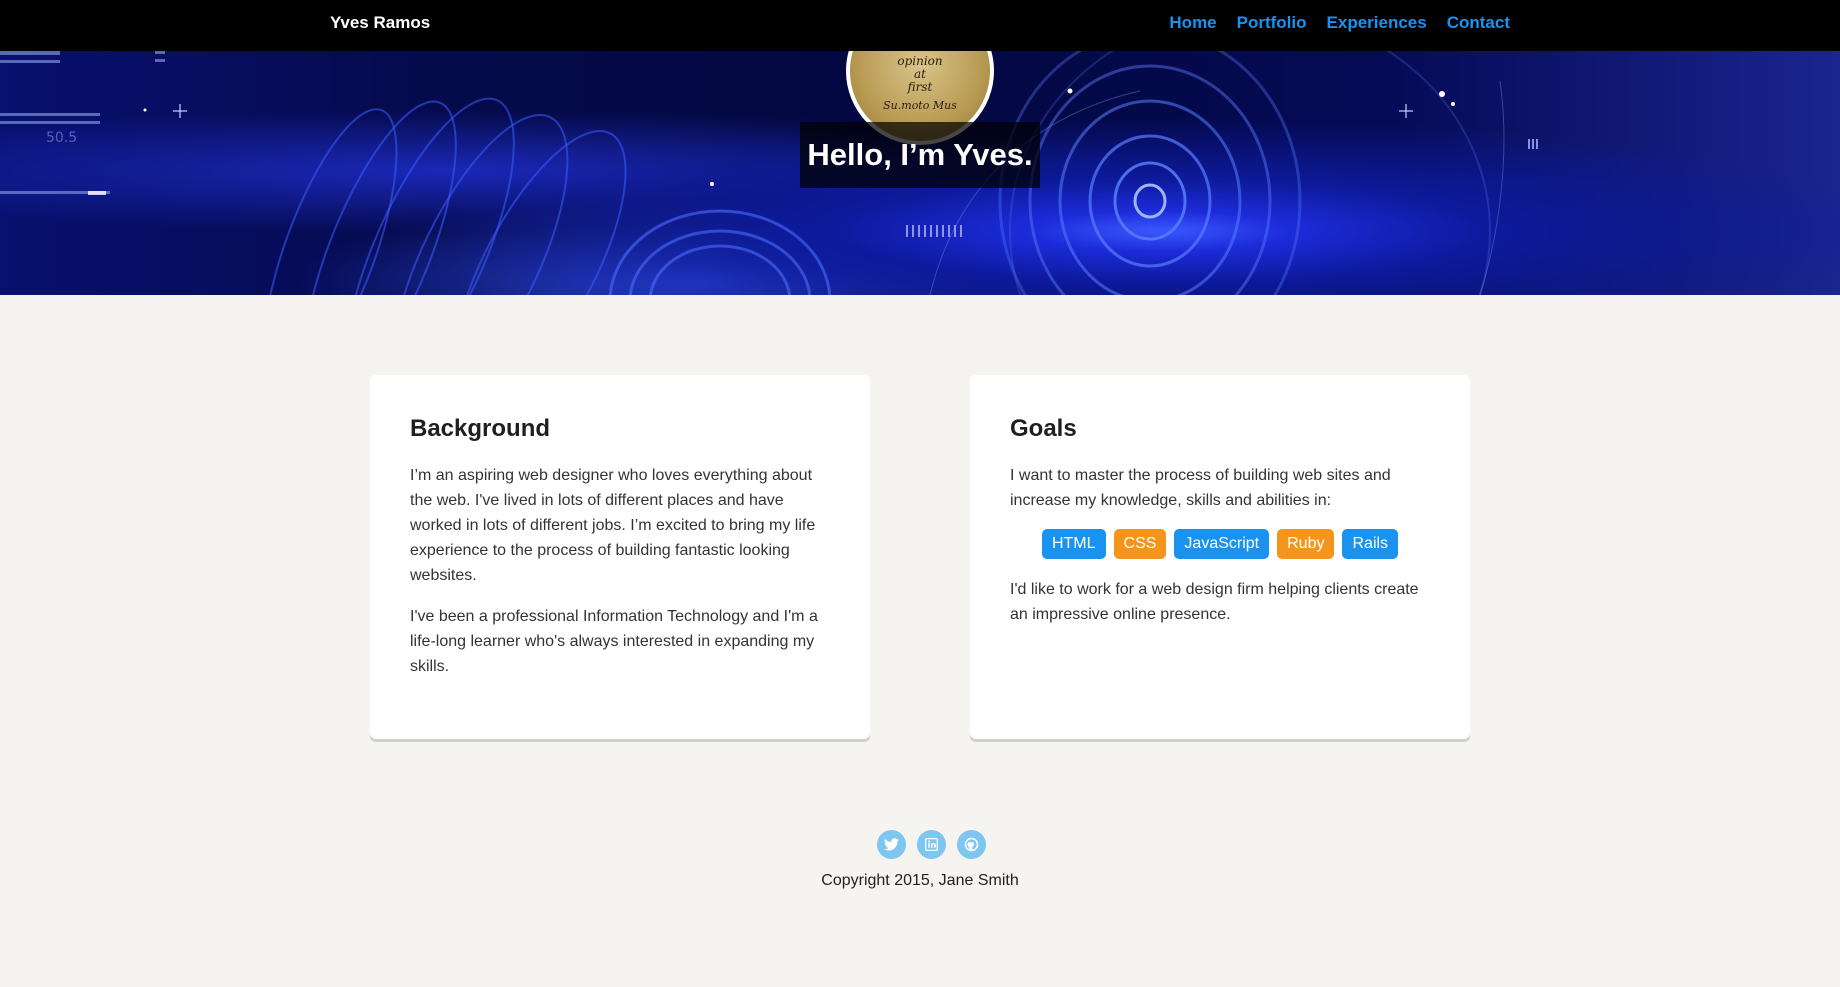 This screenshot has height=987, width=1840. What do you see at coordinates (1073, 544) in the screenshot?
I see `skill-tag-html: HTML` at bounding box center [1073, 544].